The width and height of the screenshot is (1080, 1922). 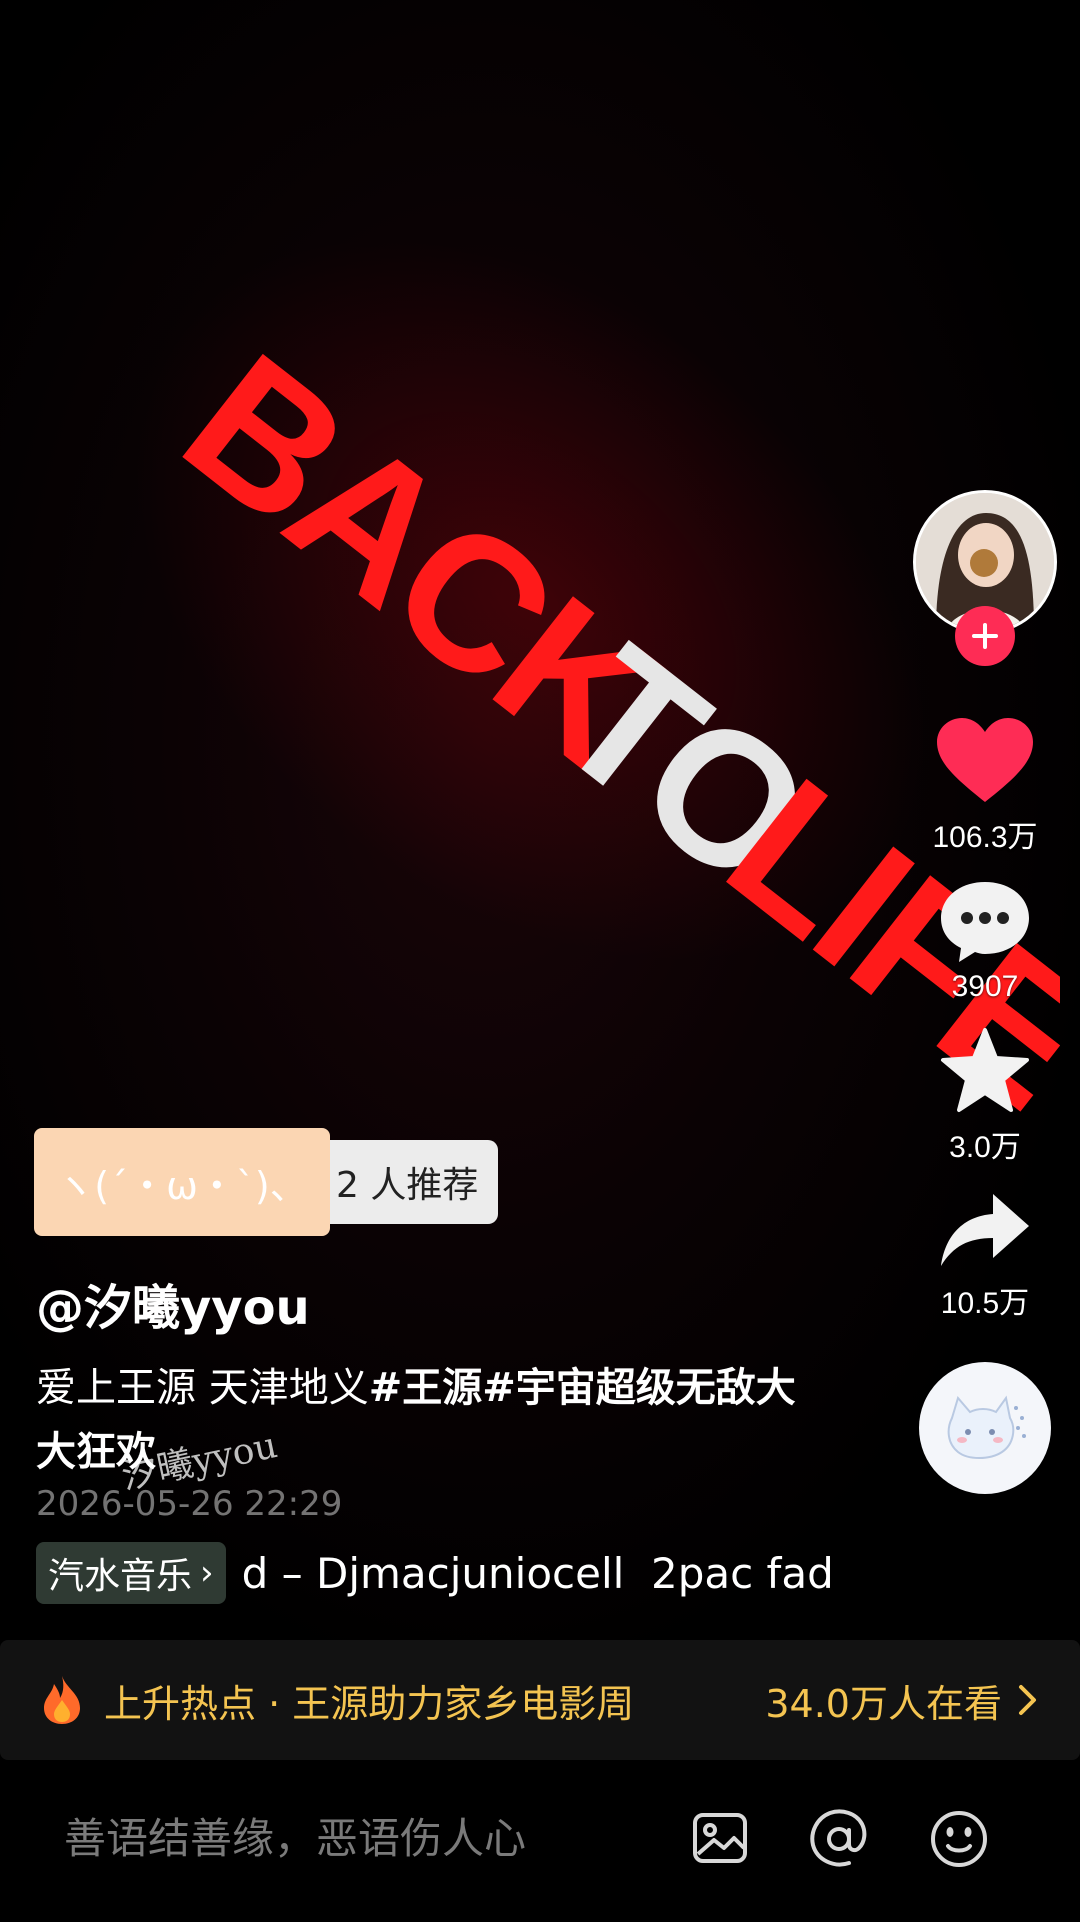 What do you see at coordinates (344, 1838) in the screenshot?
I see `comment-input` at bounding box center [344, 1838].